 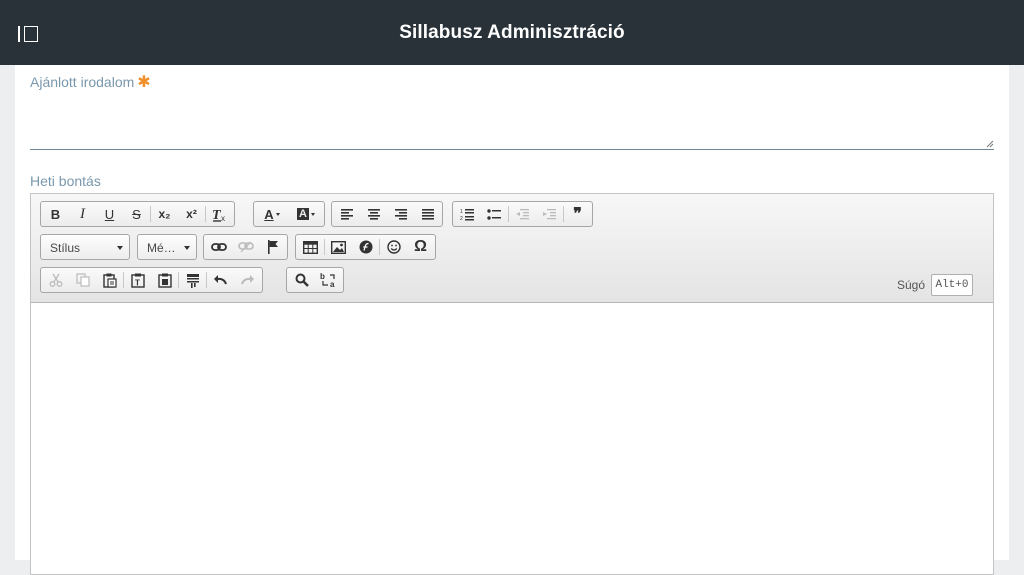 I want to click on special-char-button: Ω, so click(x=420, y=247).